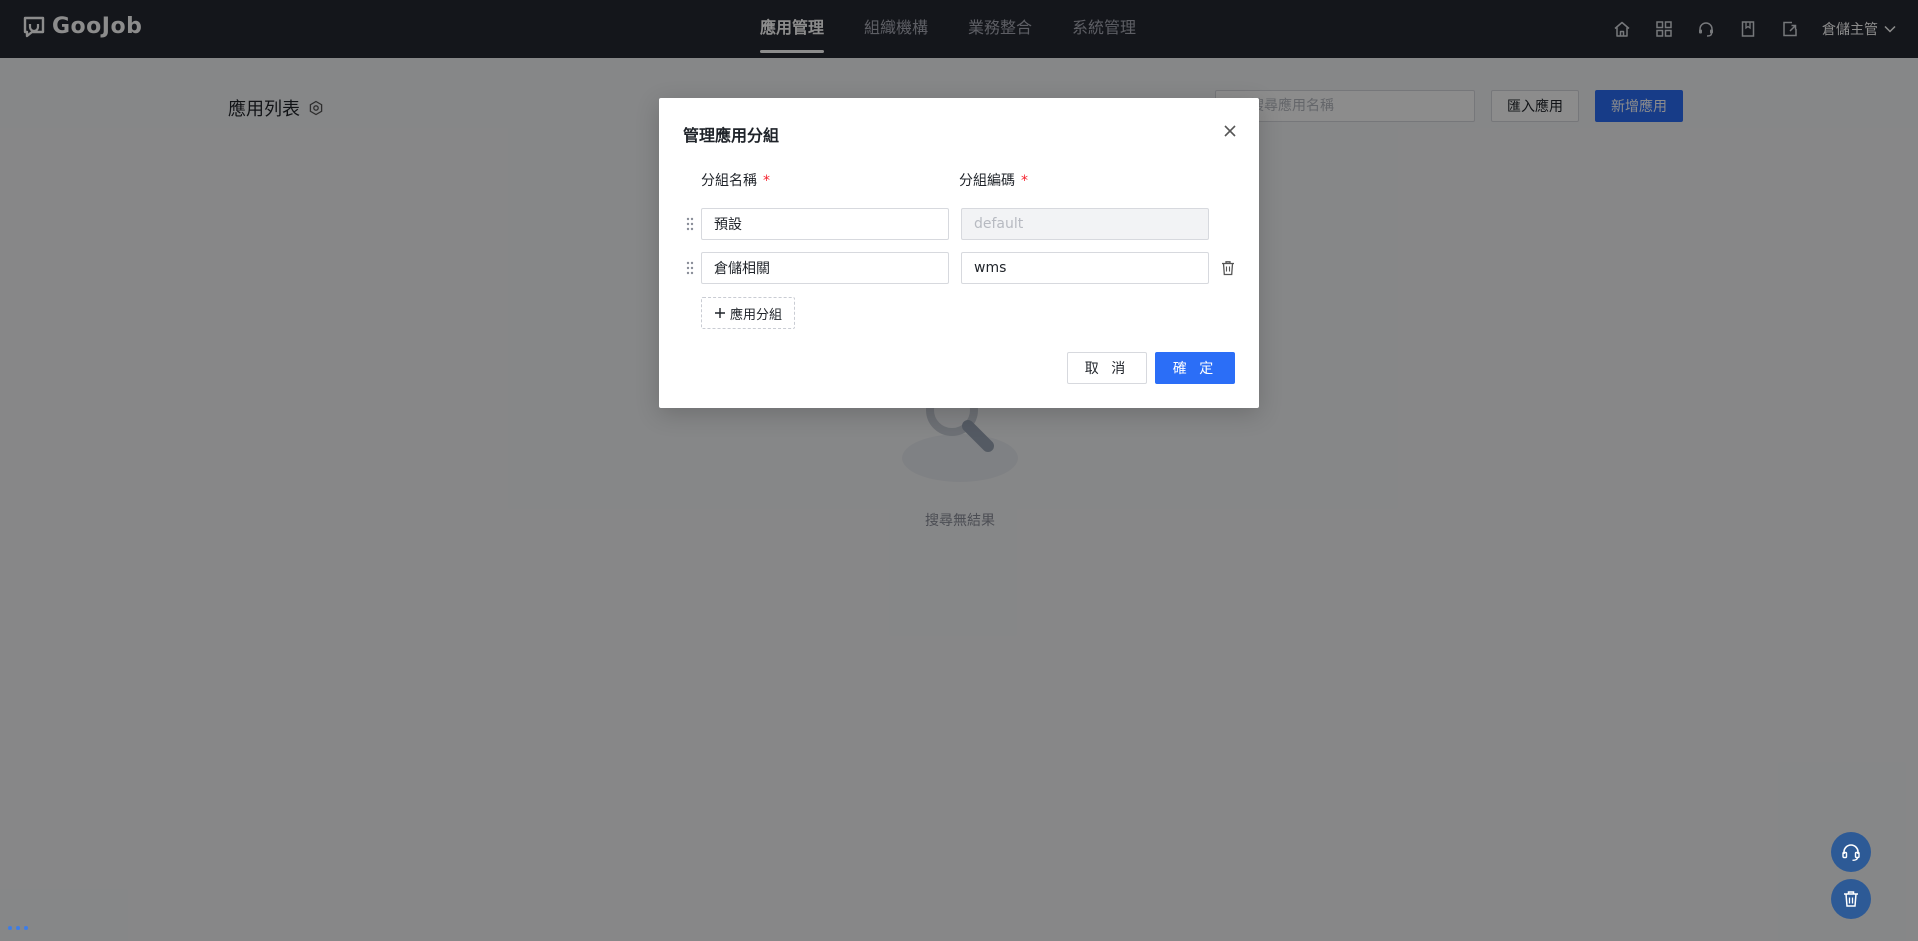  What do you see at coordinates (1107, 368) in the screenshot?
I see `cancel-button: 取 消` at bounding box center [1107, 368].